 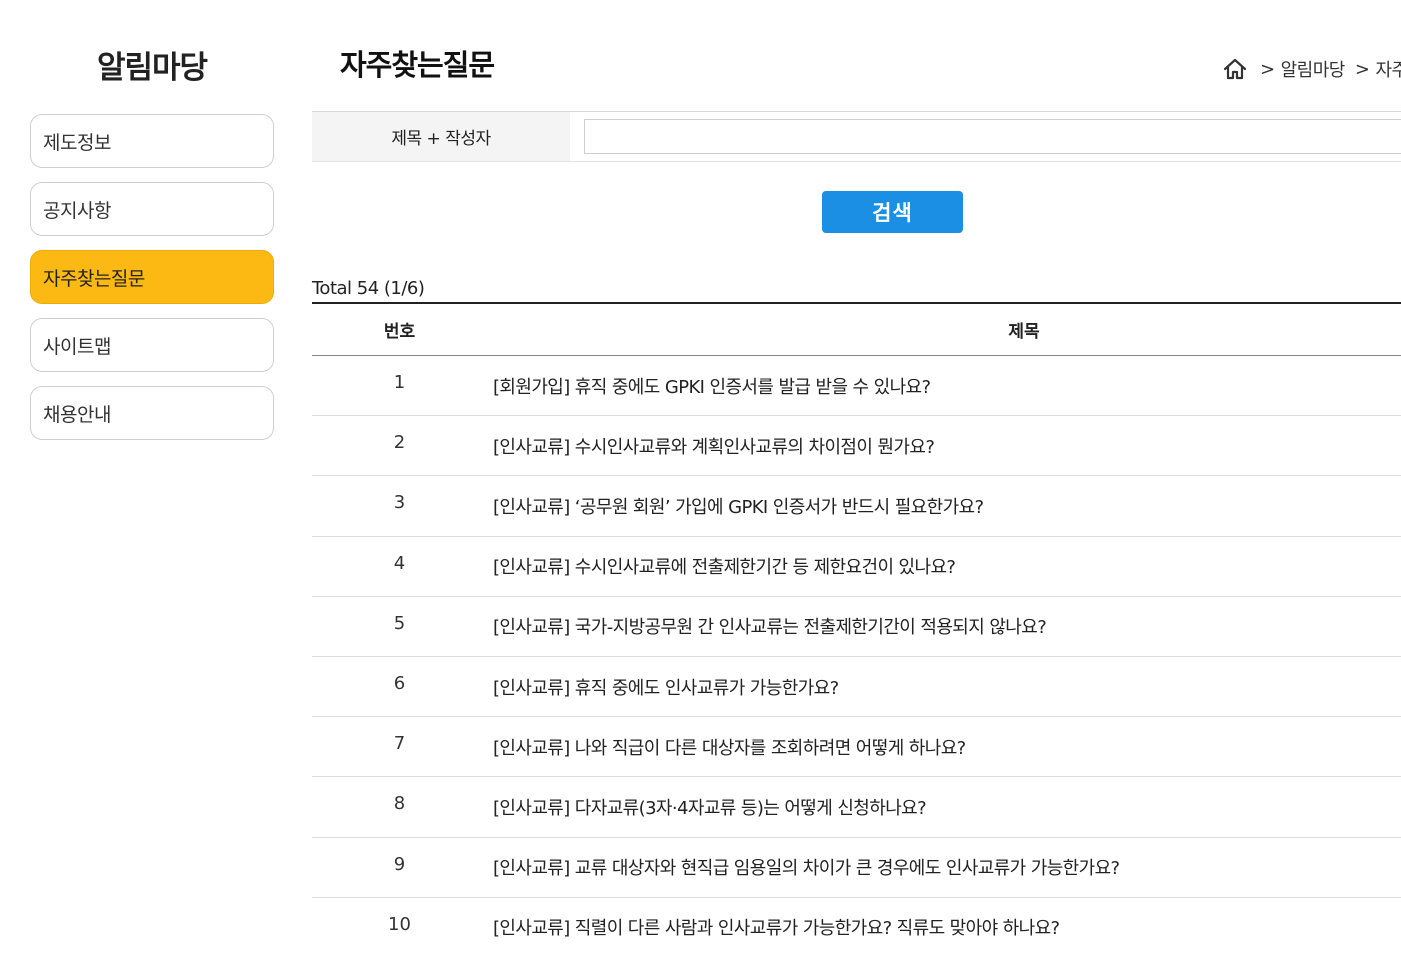 I want to click on sidebar-item-label: 채용안내, so click(x=77, y=414).